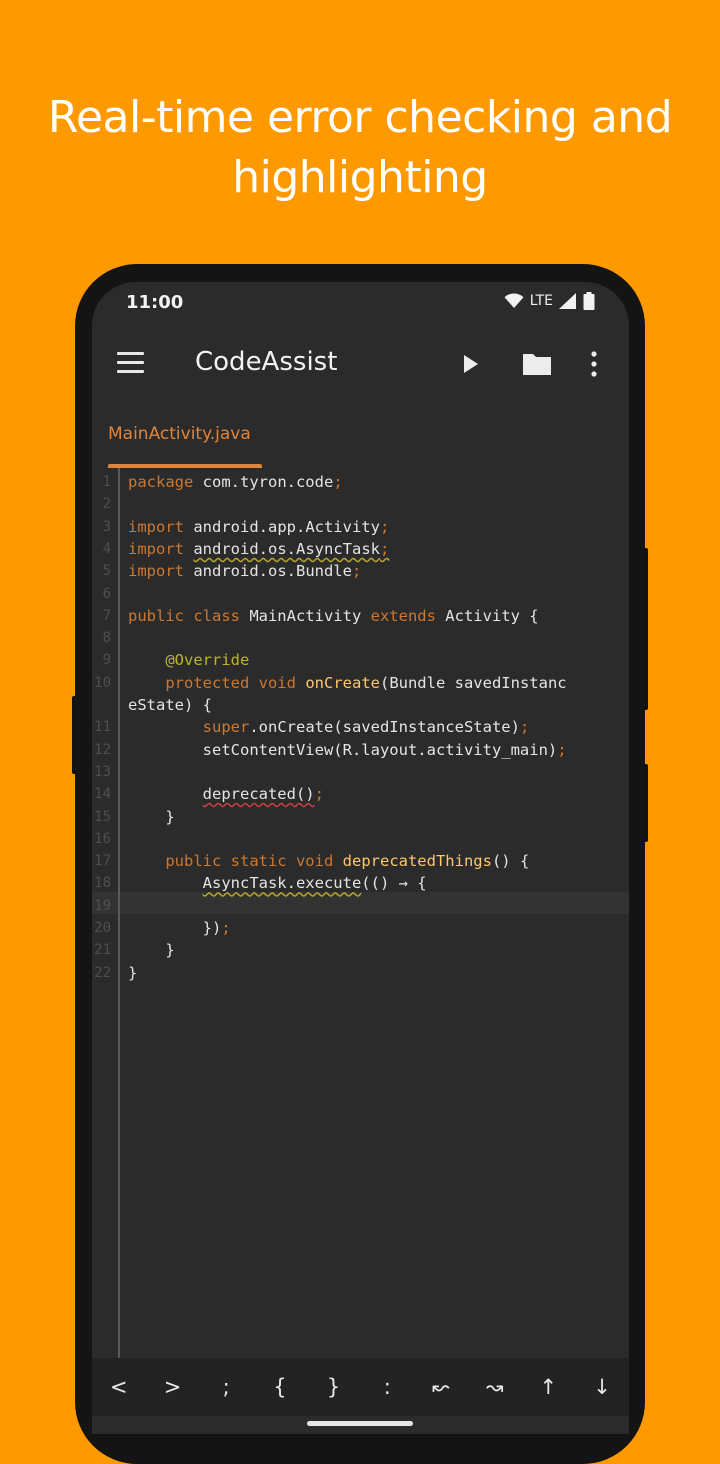 The width and height of the screenshot is (720, 1464). I want to click on app-bar: CodeAssist, so click(360, 364).